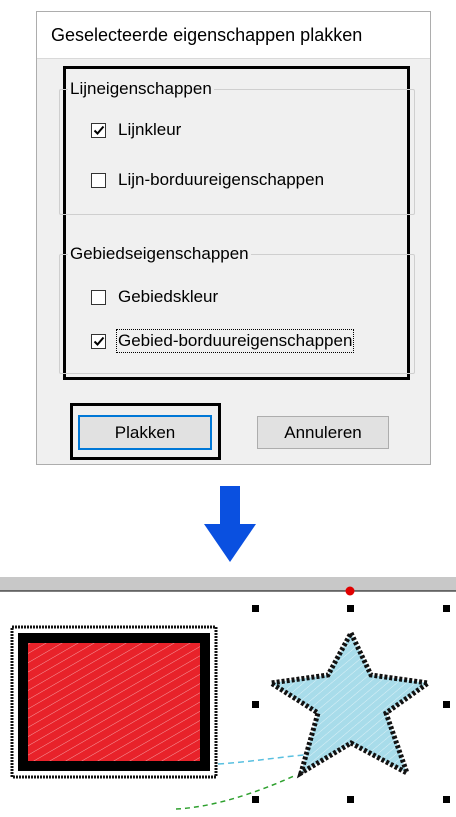 This screenshot has height=817, width=456. I want to click on line-color-checkbox, so click(98, 130).